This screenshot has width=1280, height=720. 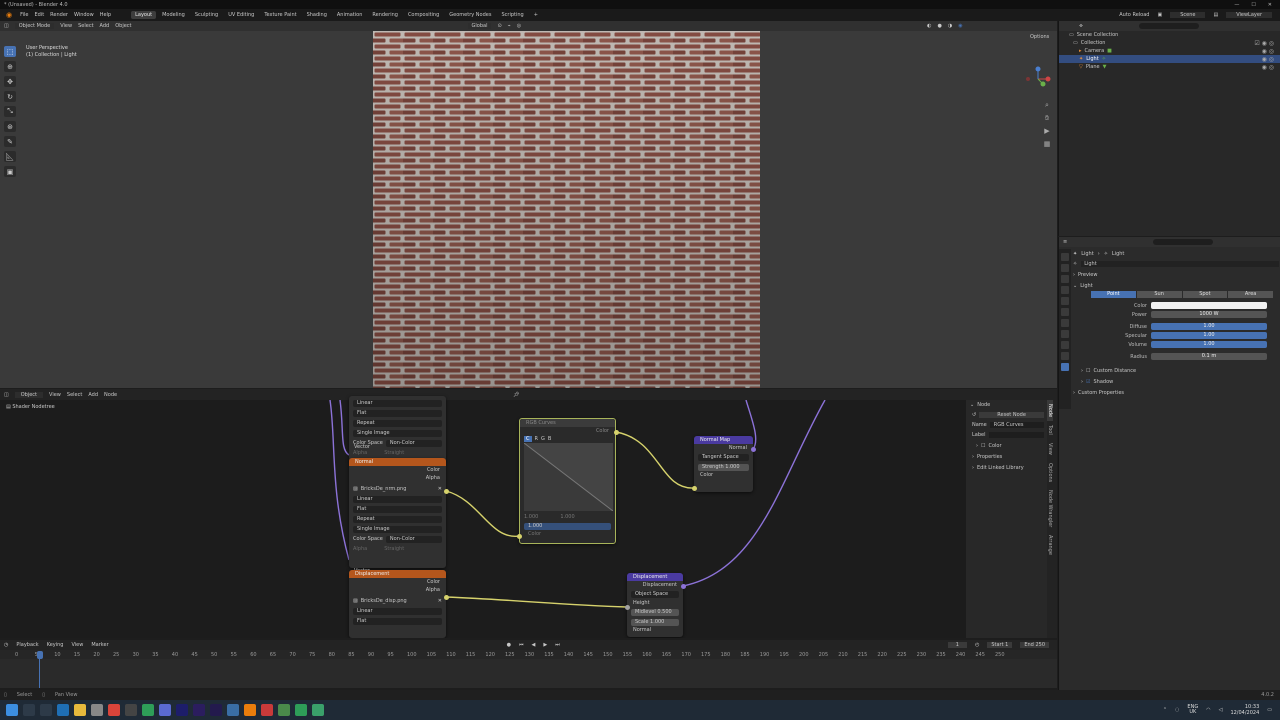 I want to click on checkbox-checked-icon: ☑, so click(x=1088, y=382).